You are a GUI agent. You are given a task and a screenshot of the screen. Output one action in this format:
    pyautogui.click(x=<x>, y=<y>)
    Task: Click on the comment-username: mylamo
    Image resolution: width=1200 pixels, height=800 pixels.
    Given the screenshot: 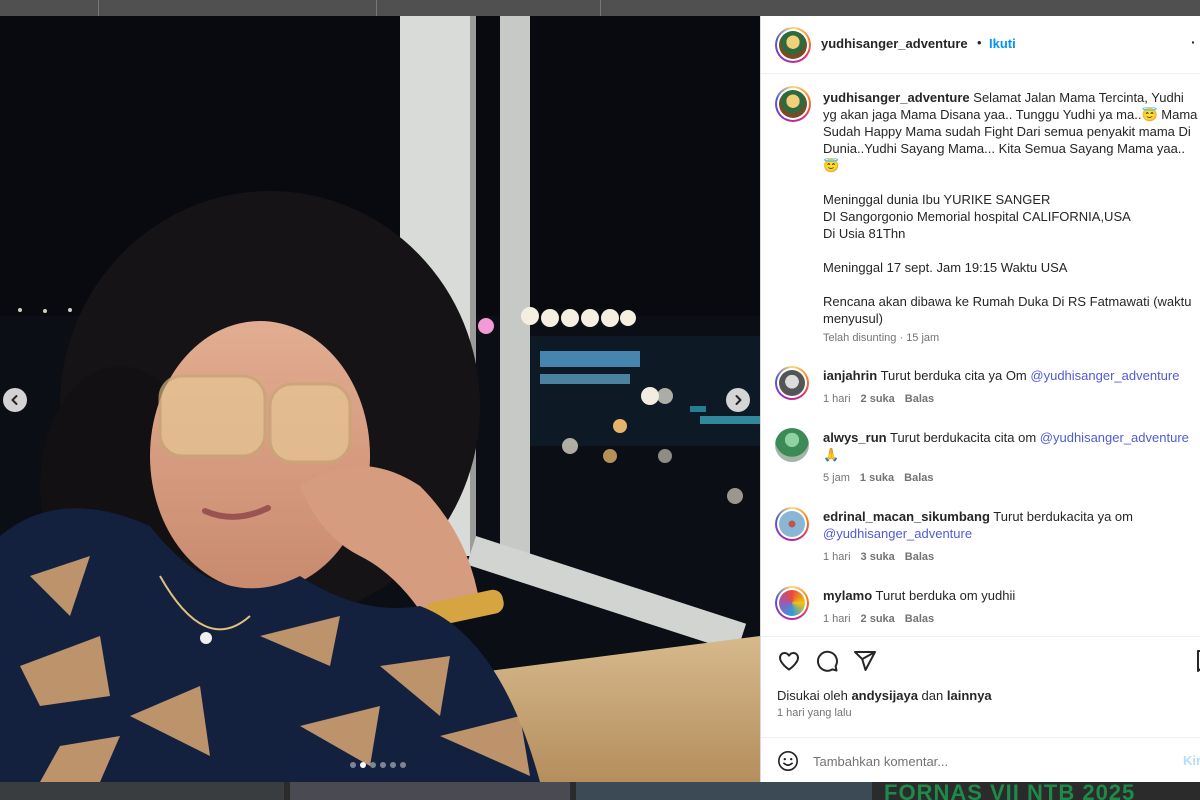 What is the action you would take?
    pyautogui.click(x=847, y=595)
    